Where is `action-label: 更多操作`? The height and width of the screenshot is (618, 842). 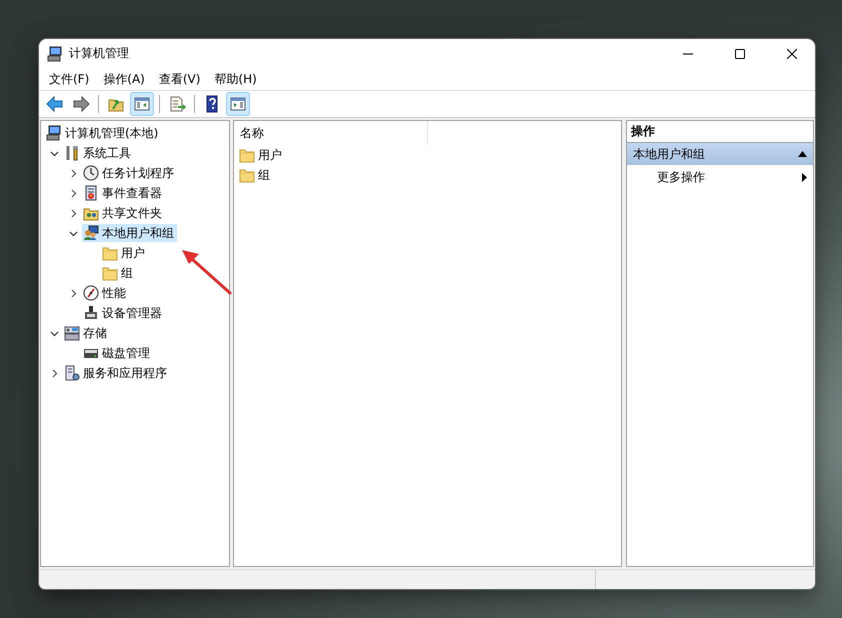 action-label: 更多操作 is located at coordinates (681, 177).